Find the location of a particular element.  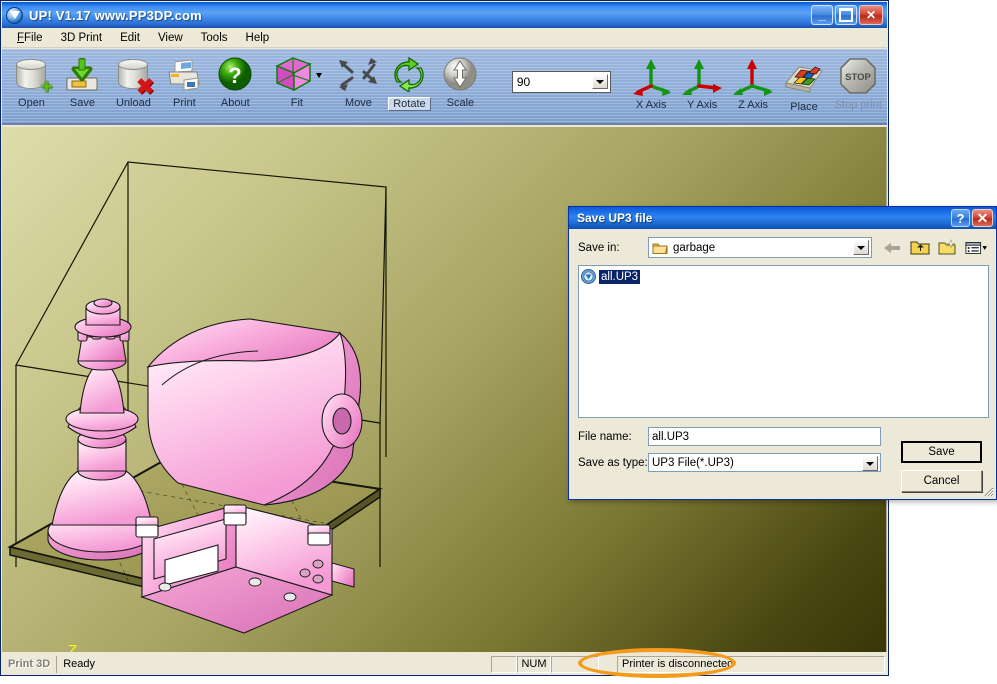

capsule-model is located at coordinates (254, 412).